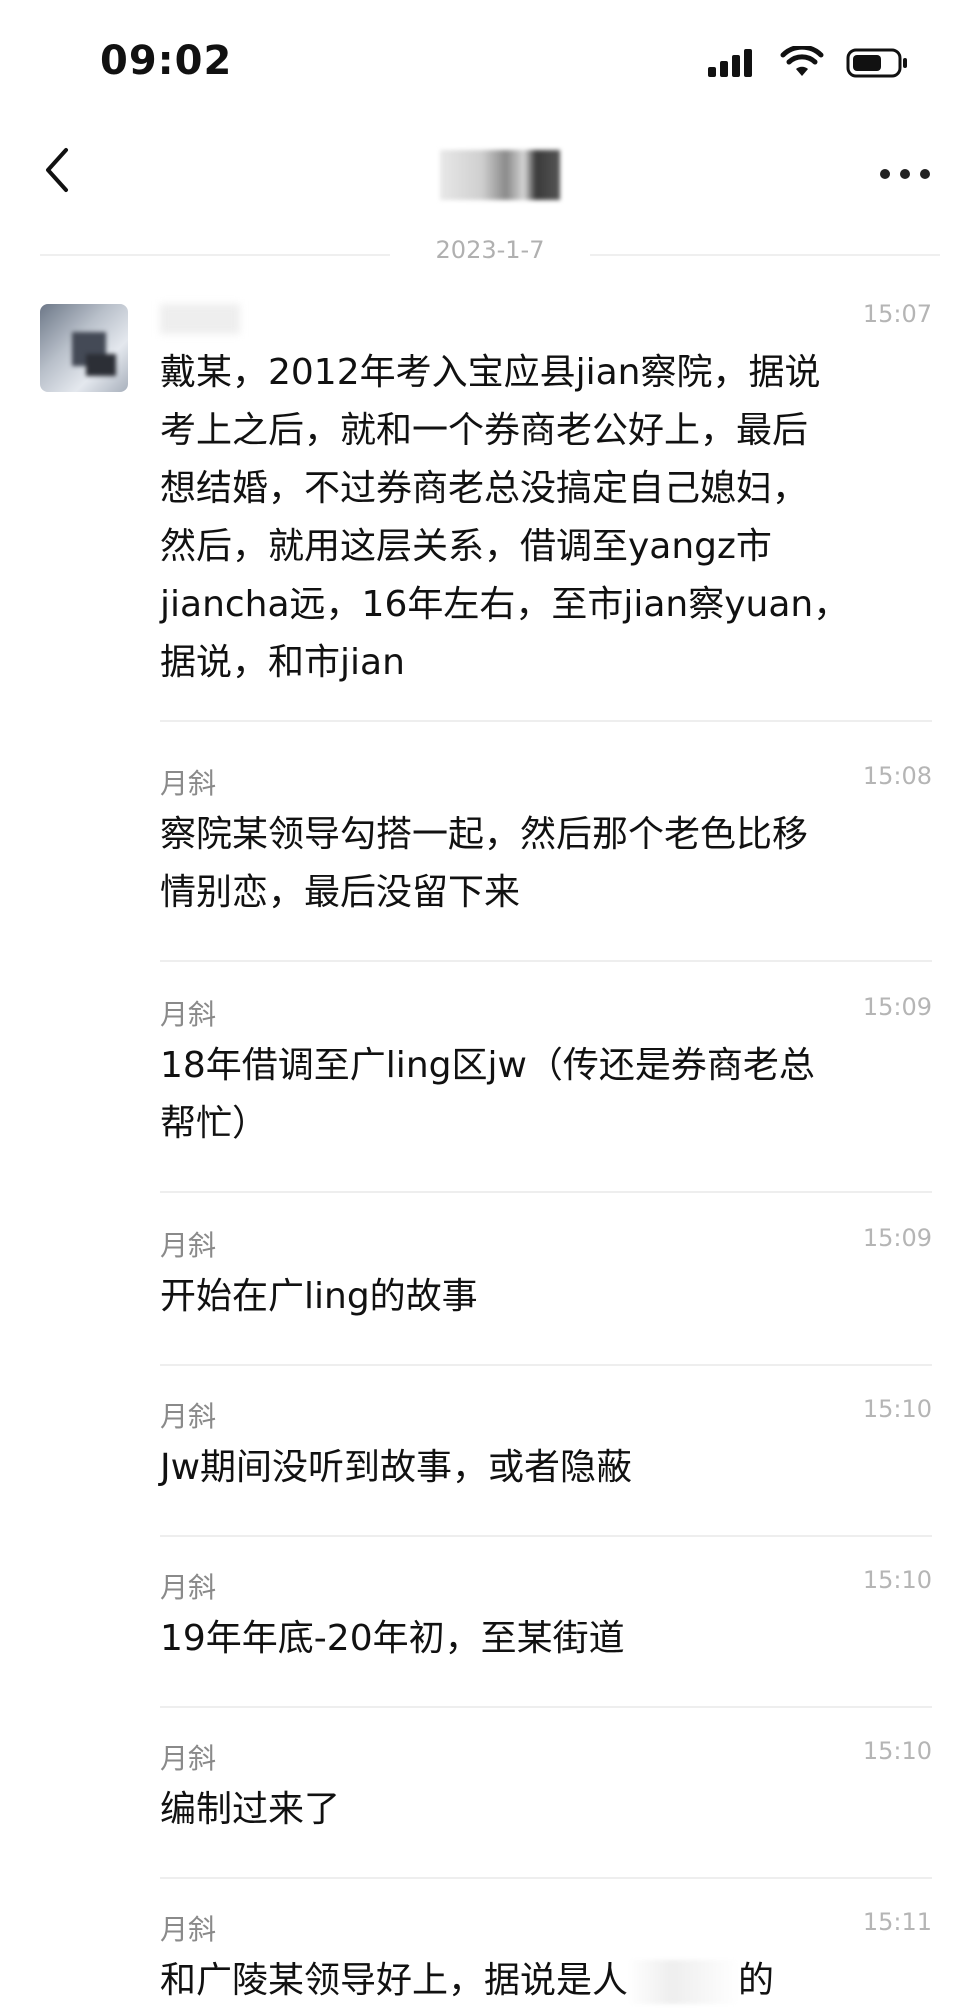 The width and height of the screenshot is (980, 2010). What do you see at coordinates (396, 1467) in the screenshot?
I see `message-text: Jw期间没听到故事，或者隐蔽` at bounding box center [396, 1467].